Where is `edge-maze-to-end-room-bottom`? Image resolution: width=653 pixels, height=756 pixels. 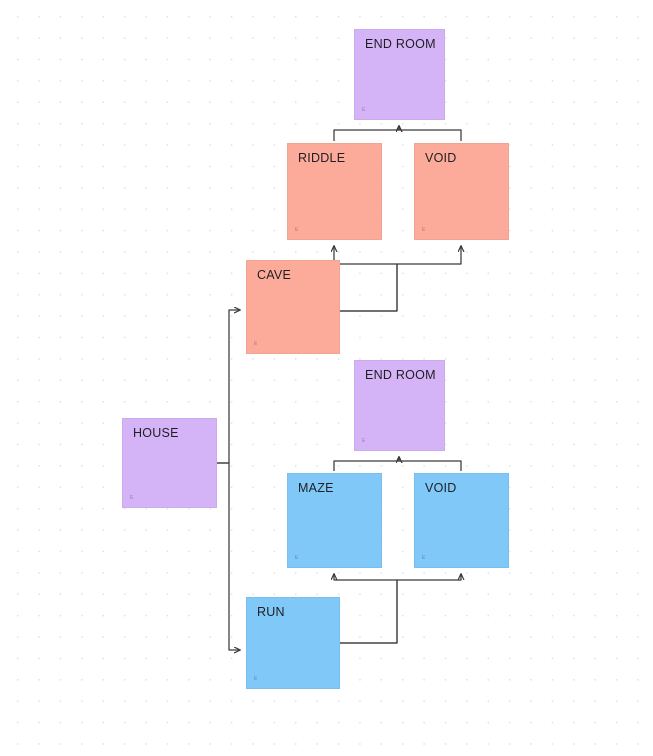
edge-maze-to-end-room-bottom is located at coordinates (366, 464).